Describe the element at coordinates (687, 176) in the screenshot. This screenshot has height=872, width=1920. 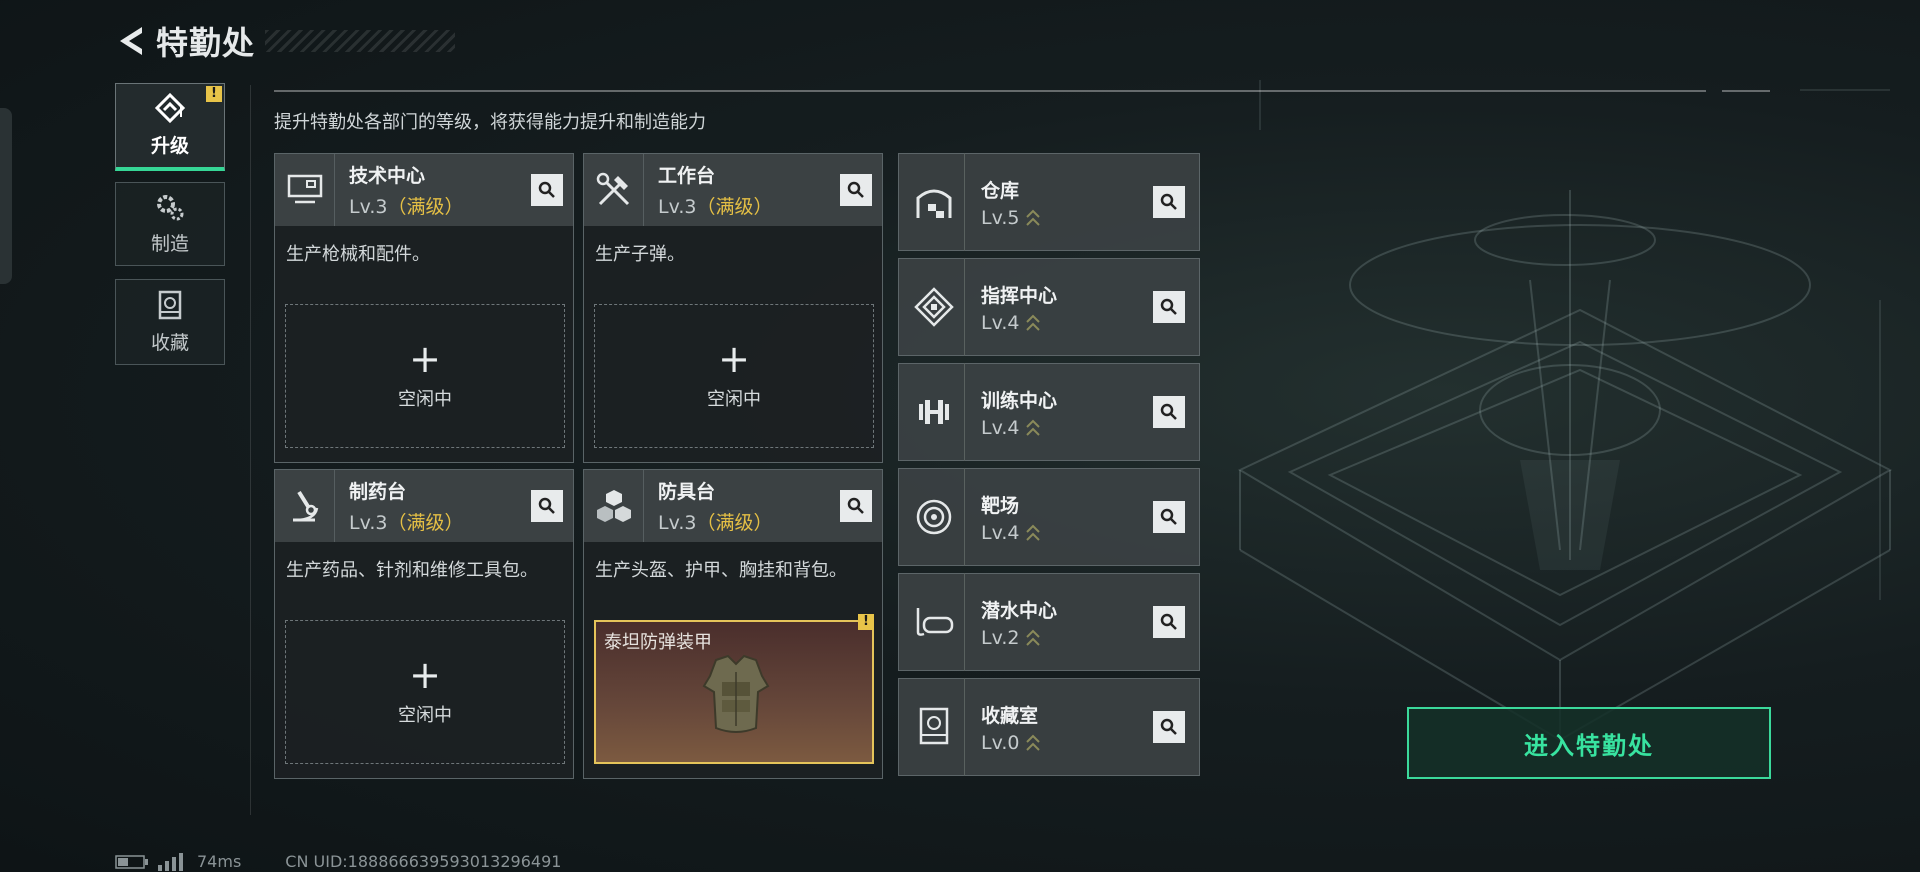
I see `dept-name: 工作台` at that location.